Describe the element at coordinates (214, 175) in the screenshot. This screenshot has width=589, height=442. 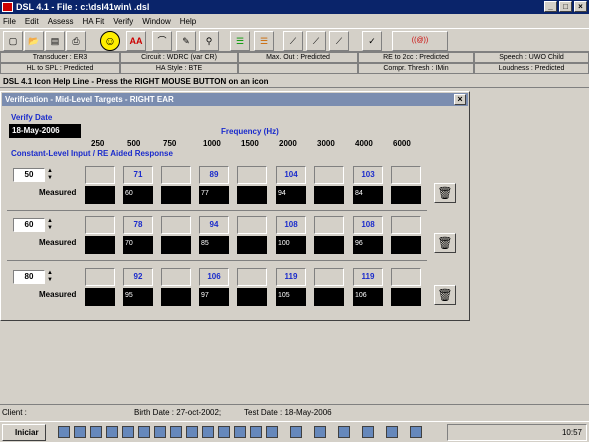
I see `target-cell: 89` at that location.